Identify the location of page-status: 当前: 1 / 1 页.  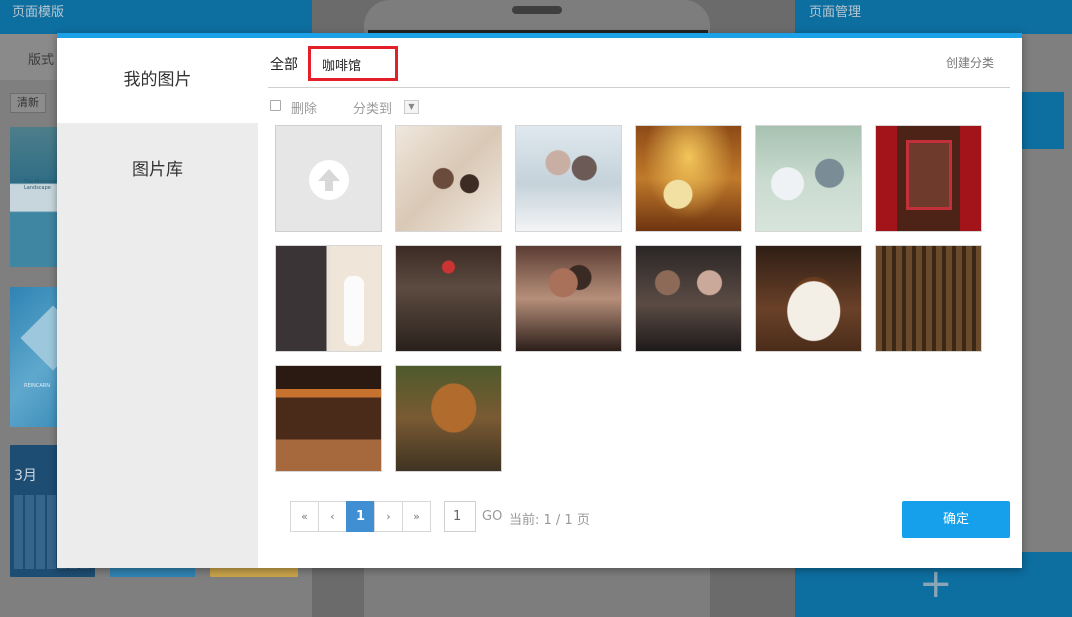
(549, 520).